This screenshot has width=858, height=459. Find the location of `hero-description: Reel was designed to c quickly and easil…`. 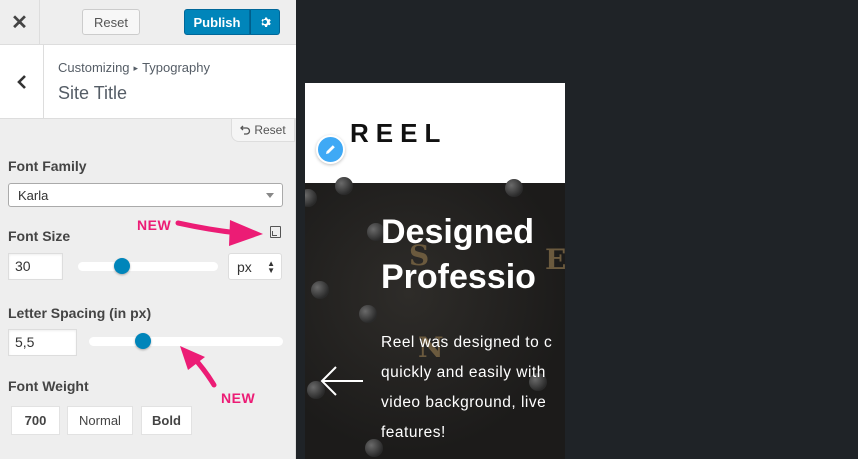

hero-description: Reel was designed to c quickly and easil… is located at coordinates (473, 388).